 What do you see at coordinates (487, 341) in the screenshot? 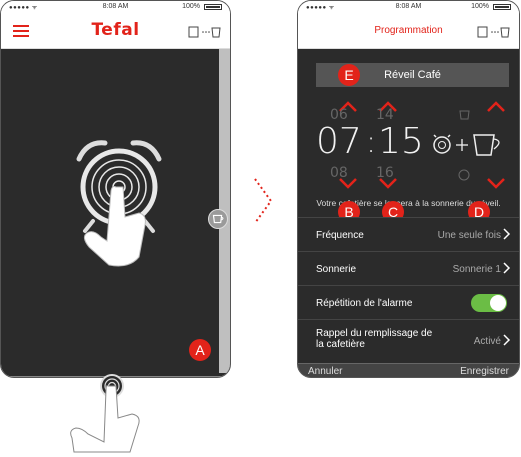
I see `row-value: Activé` at bounding box center [487, 341].